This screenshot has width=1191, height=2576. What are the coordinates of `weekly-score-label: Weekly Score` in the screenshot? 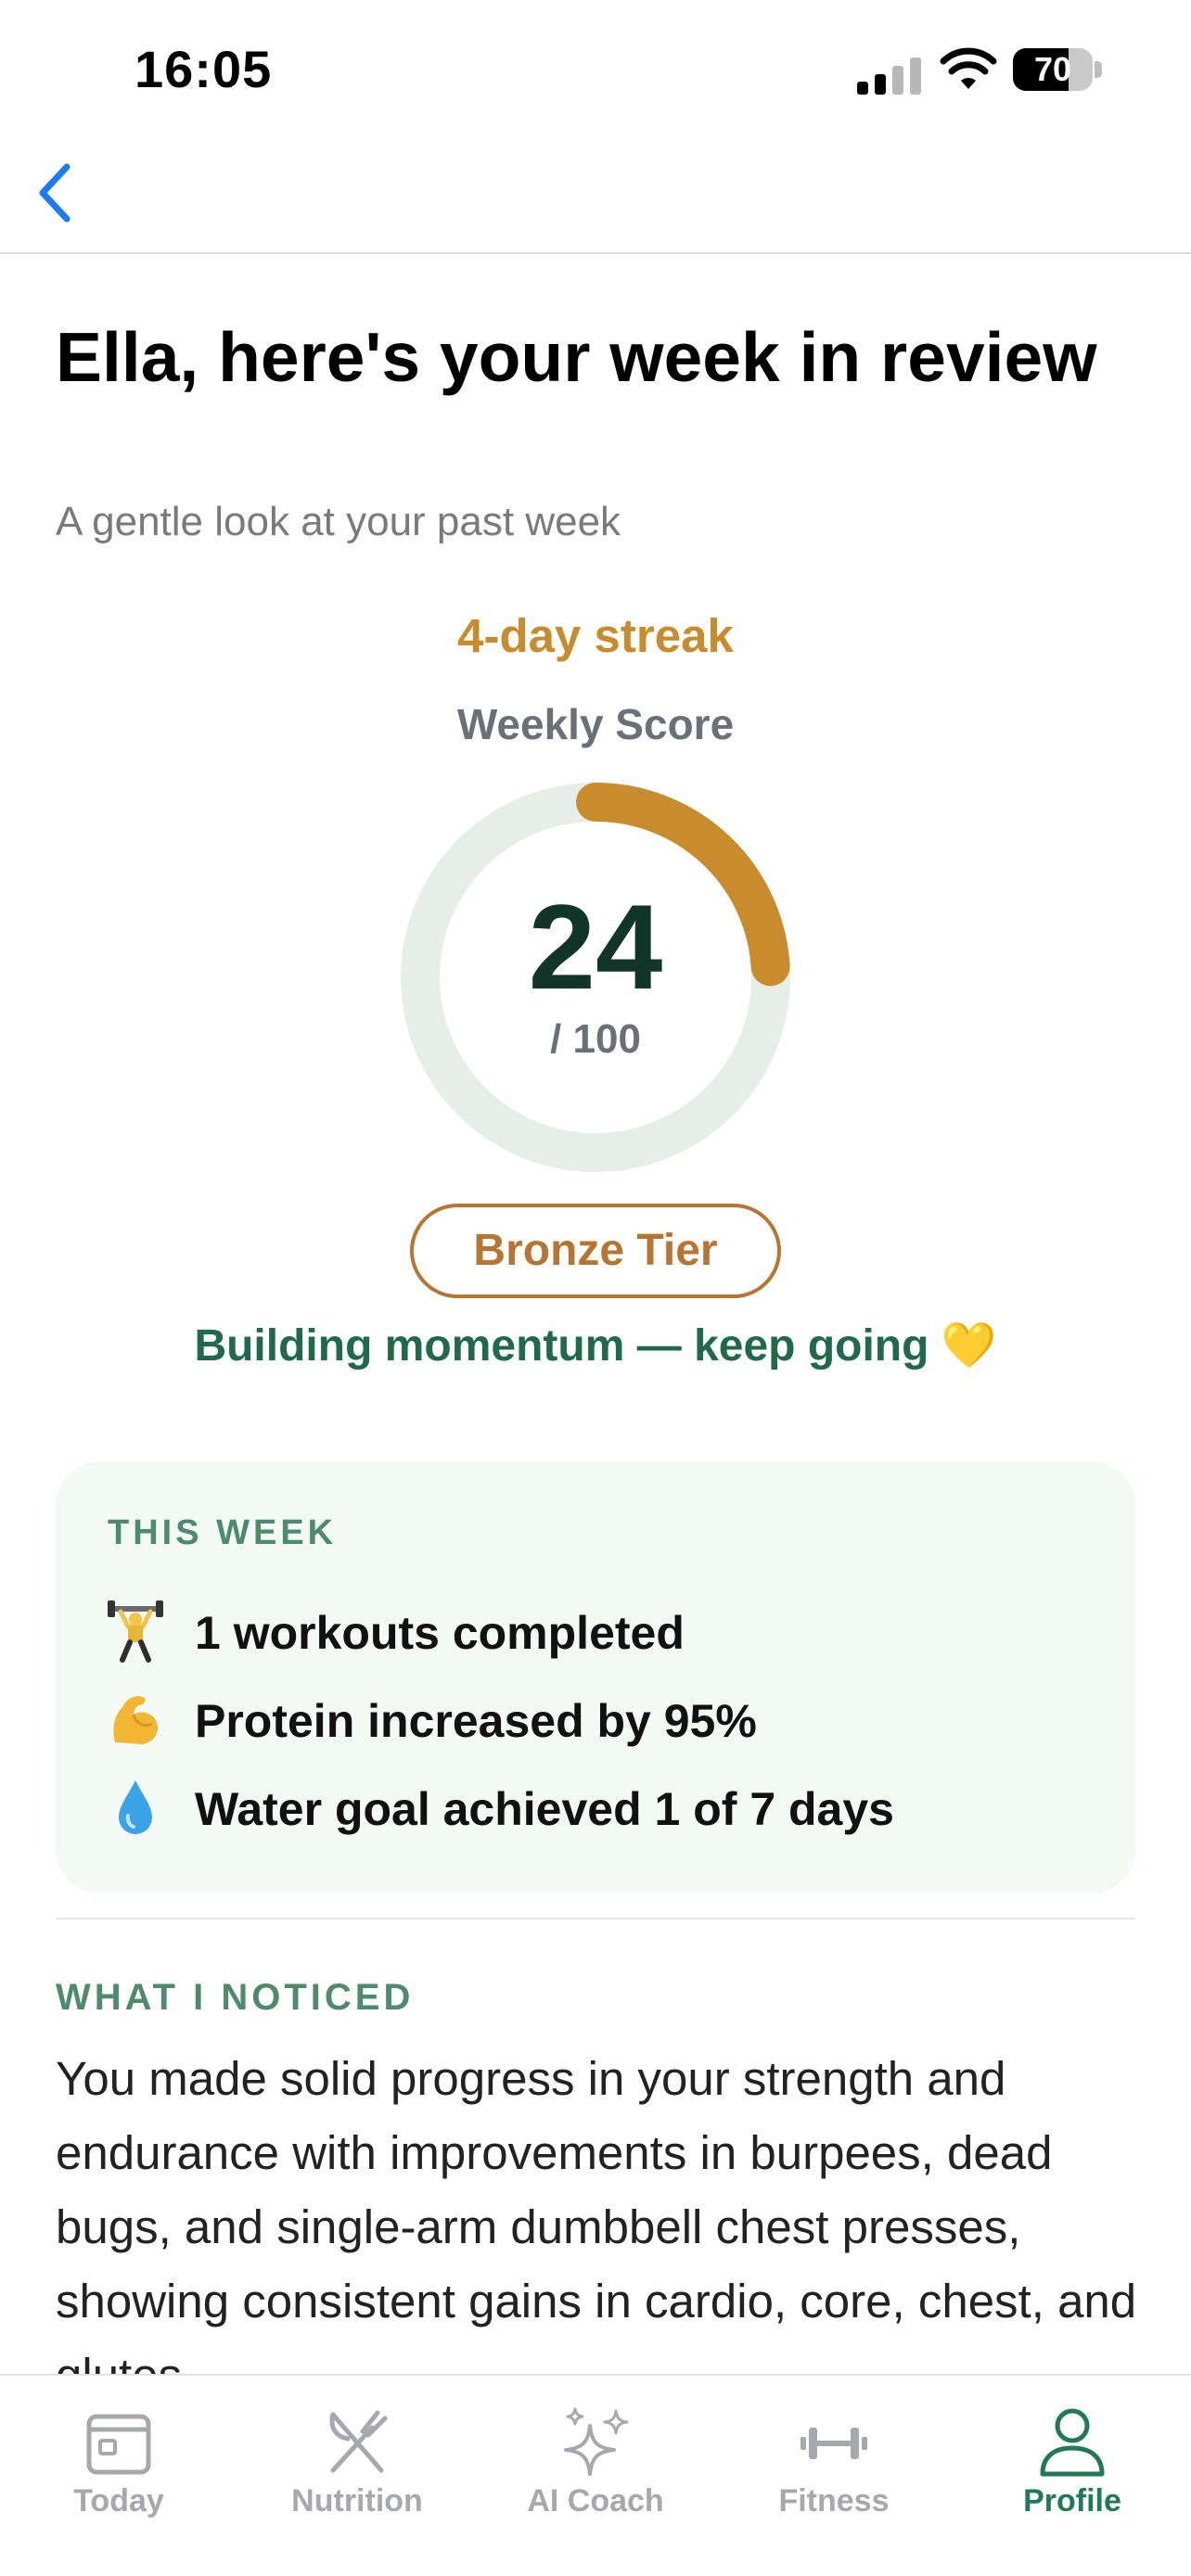 It's located at (595, 724).